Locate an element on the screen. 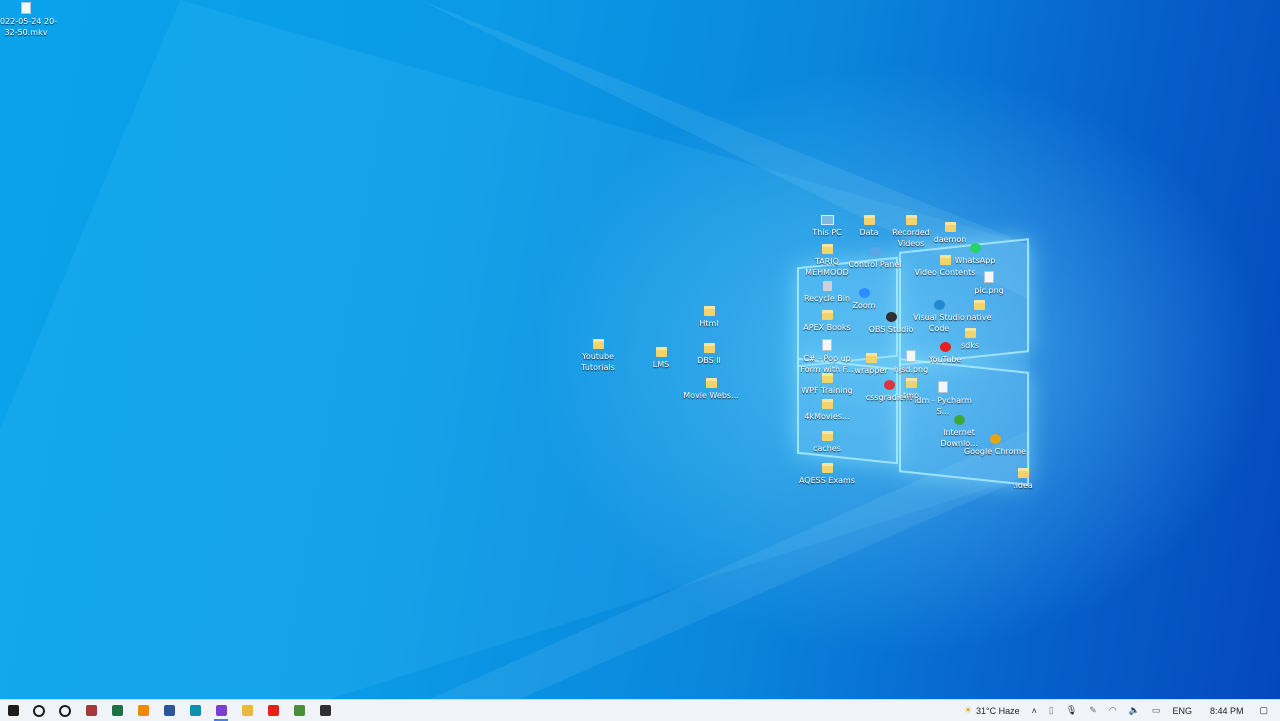 Image resolution: width=1280 pixels, height=721 pixels. vlc-icon is located at coordinates (143, 710).